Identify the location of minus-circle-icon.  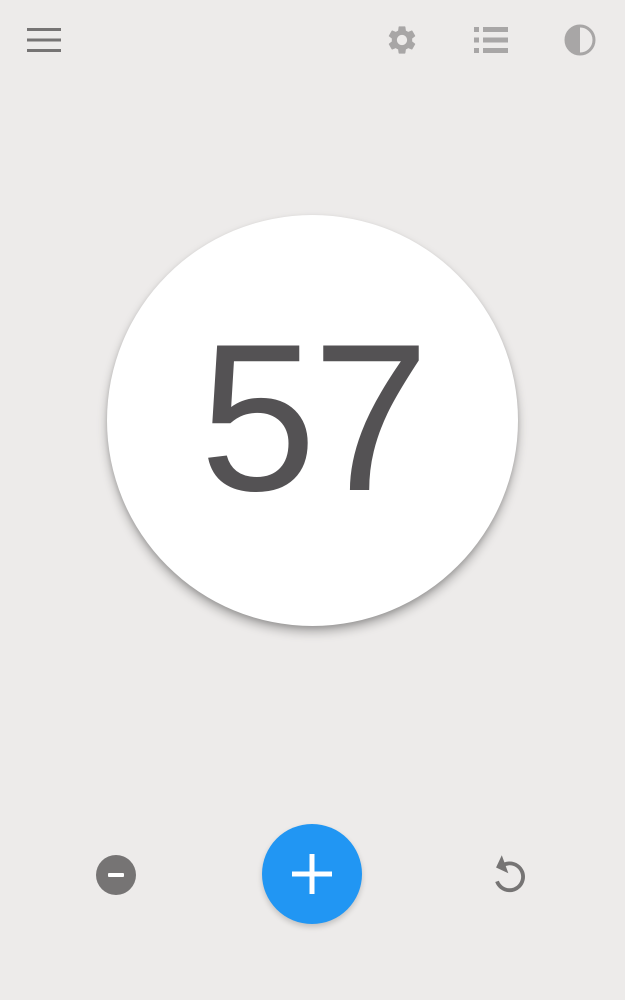
(116, 875).